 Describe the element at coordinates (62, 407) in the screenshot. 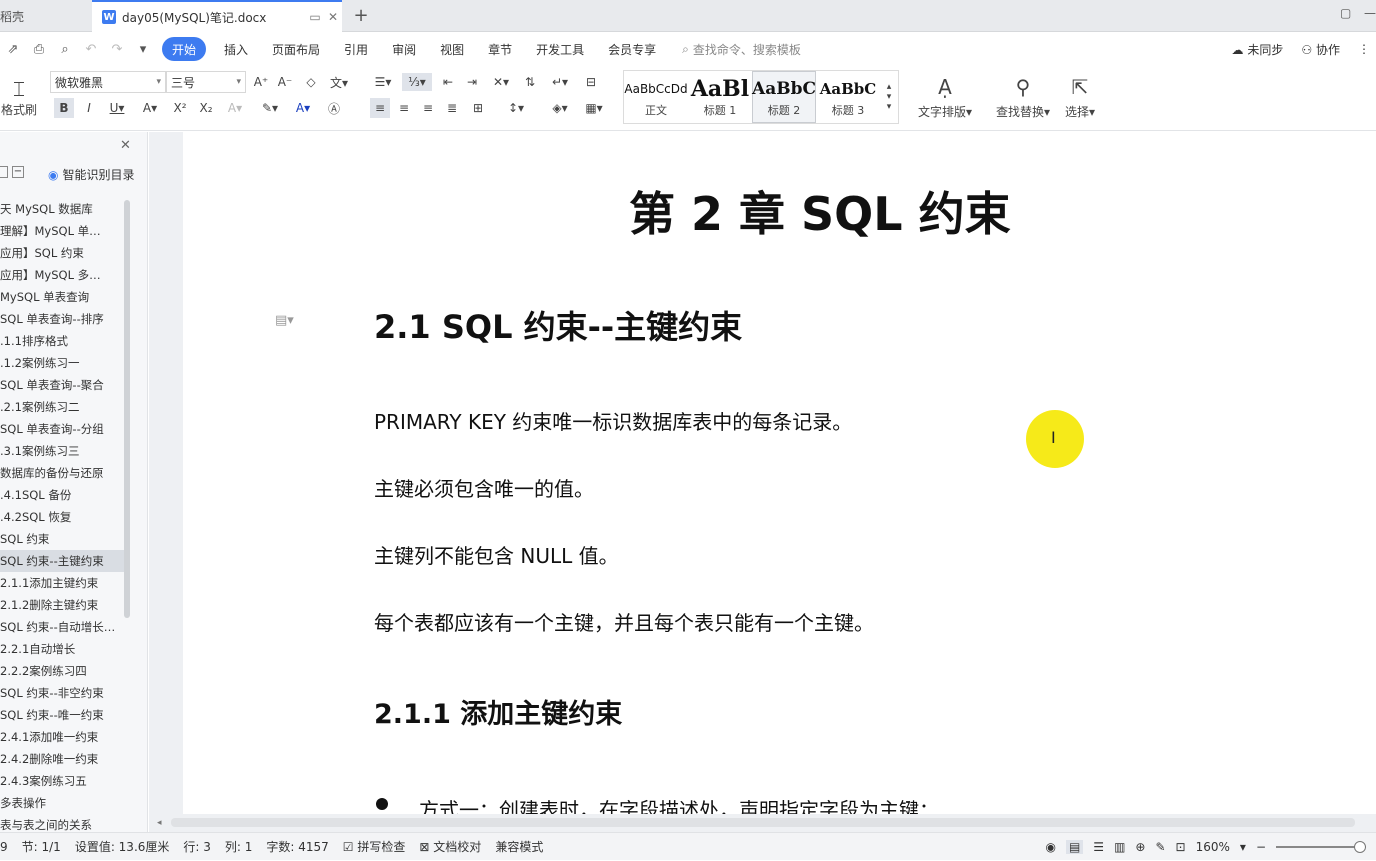

I see `outline-item: .2.1案例练习二` at that location.